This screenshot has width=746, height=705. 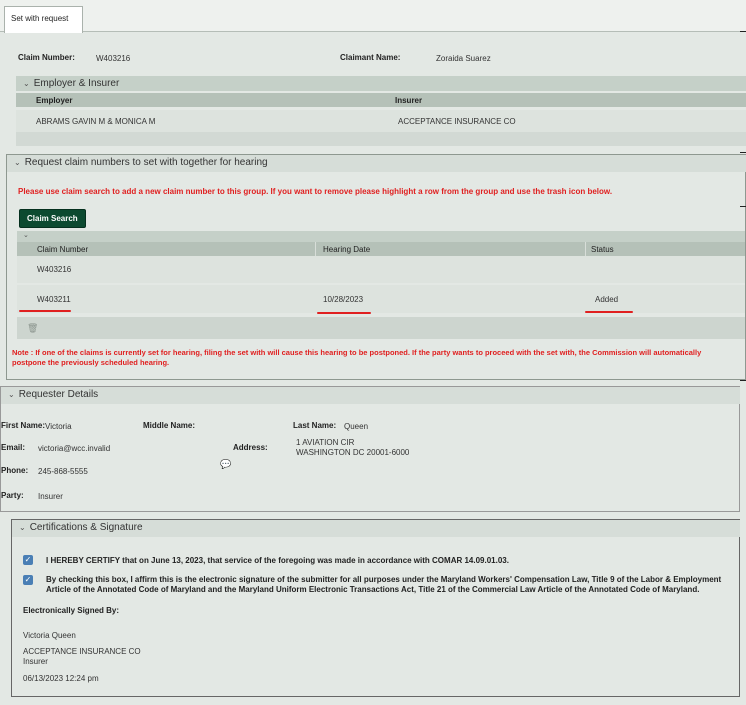 What do you see at coordinates (28, 580) in the screenshot?
I see `signature-checkbox: ✓` at bounding box center [28, 580].